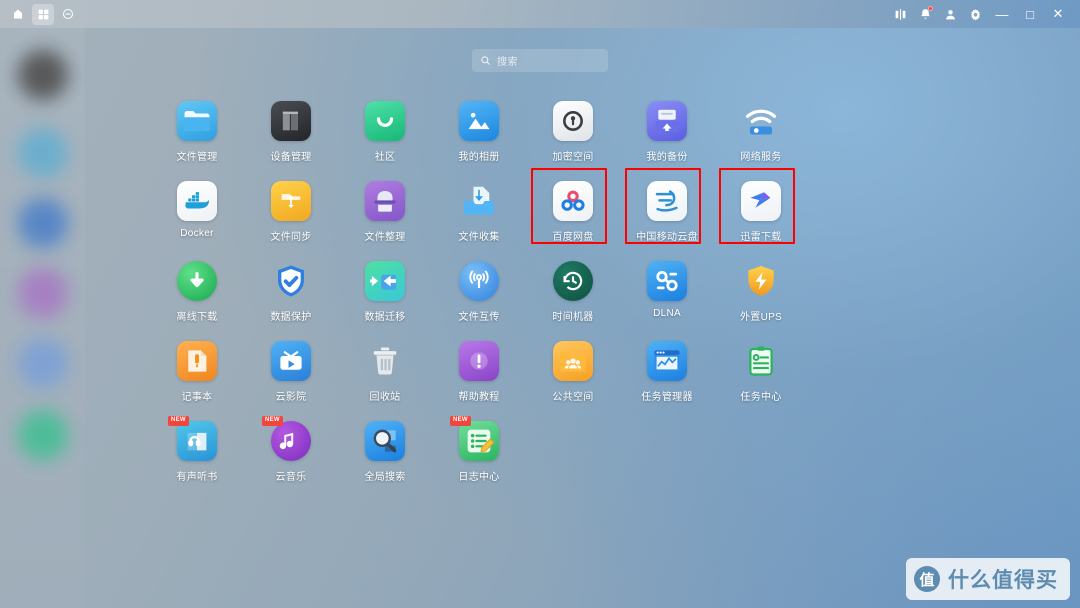 This screenshot has height=608, width=1080. I want to click on app-tile: 数据迁移, so click(385, 296).